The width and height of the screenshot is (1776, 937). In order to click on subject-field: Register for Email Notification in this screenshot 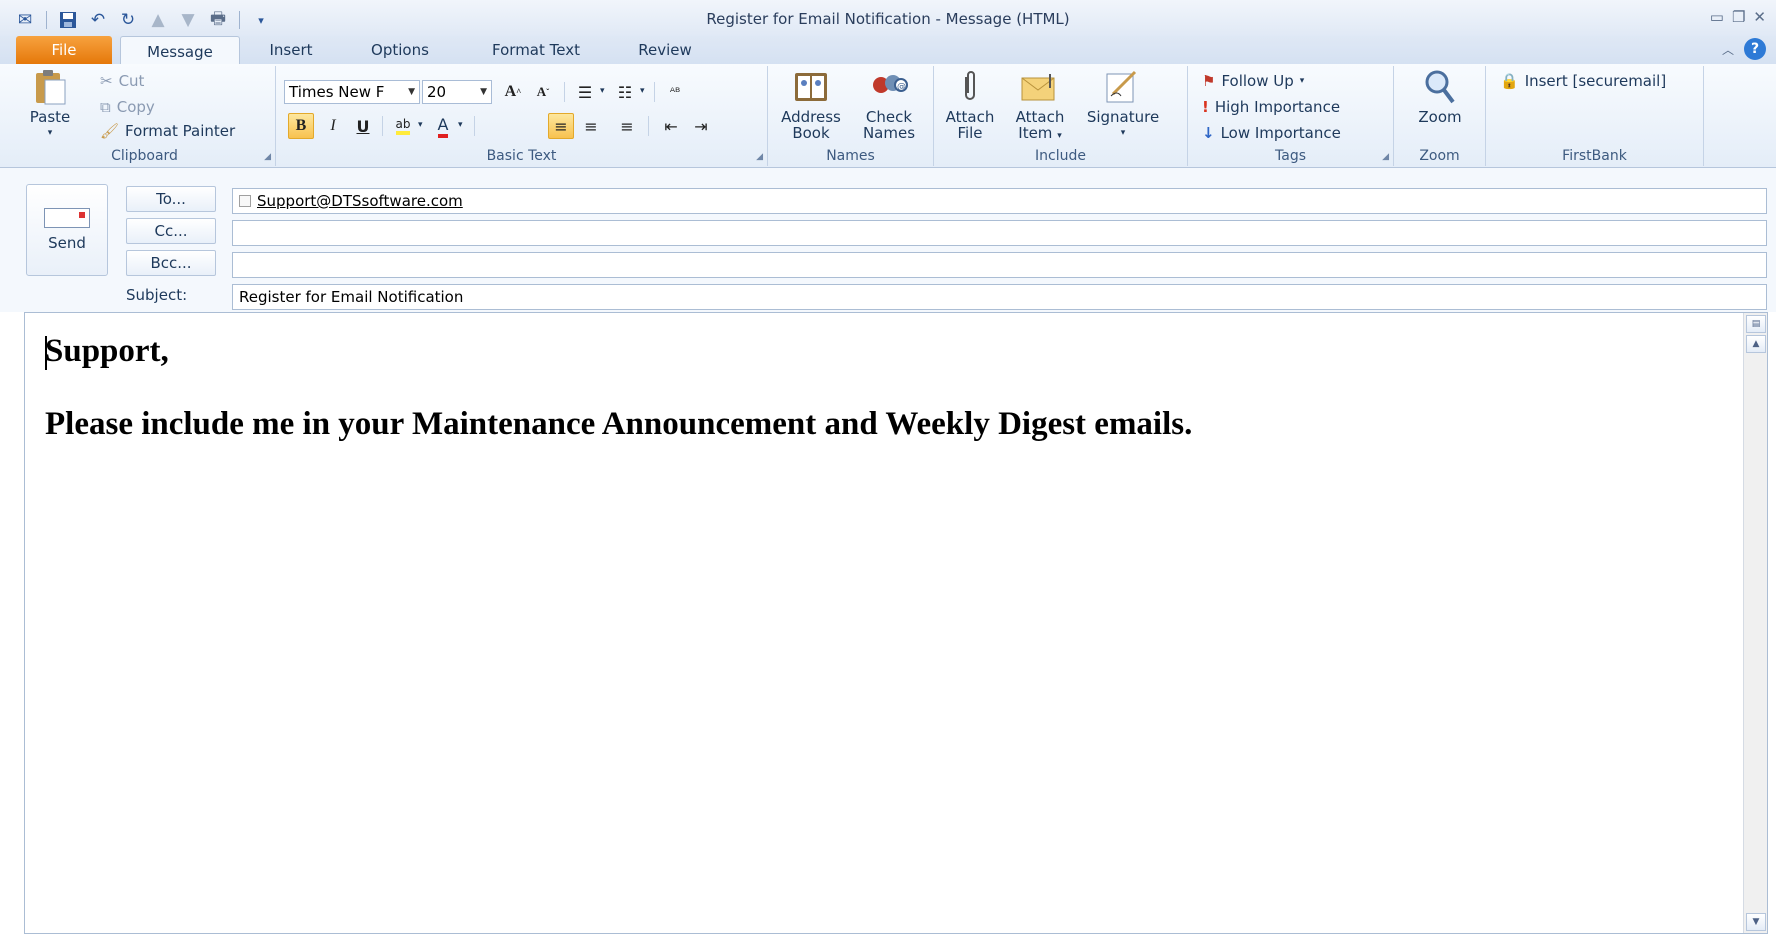, I will do `click(999, 297)`.